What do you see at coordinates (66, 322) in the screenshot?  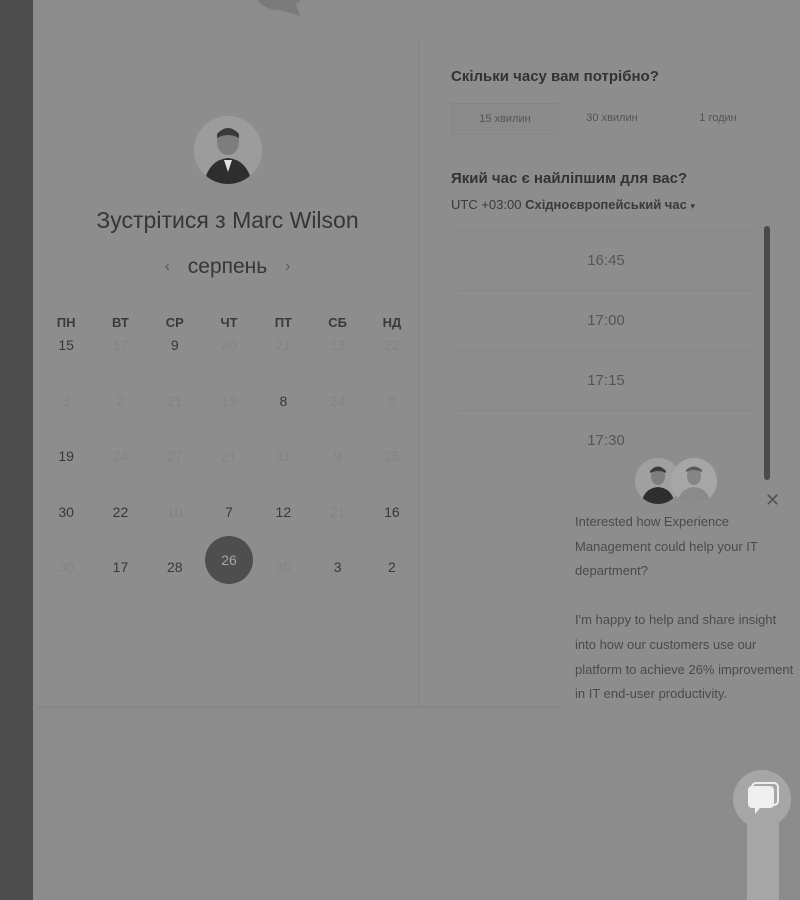 I see `weekday-label: ПН` at bounding box center [66, 322].